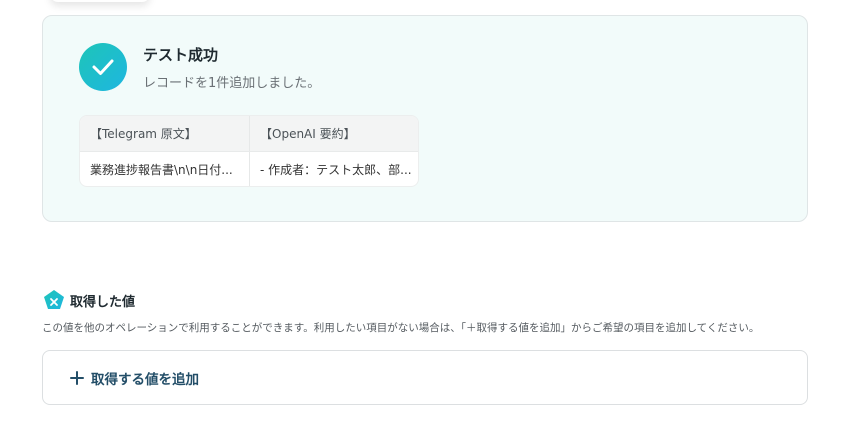 This screenshot has width=854, height=437. Describe the element at coordinates (143, 134) in the screenshot. I see `table-header-telegram: 【Telegram 原文】` at that location.